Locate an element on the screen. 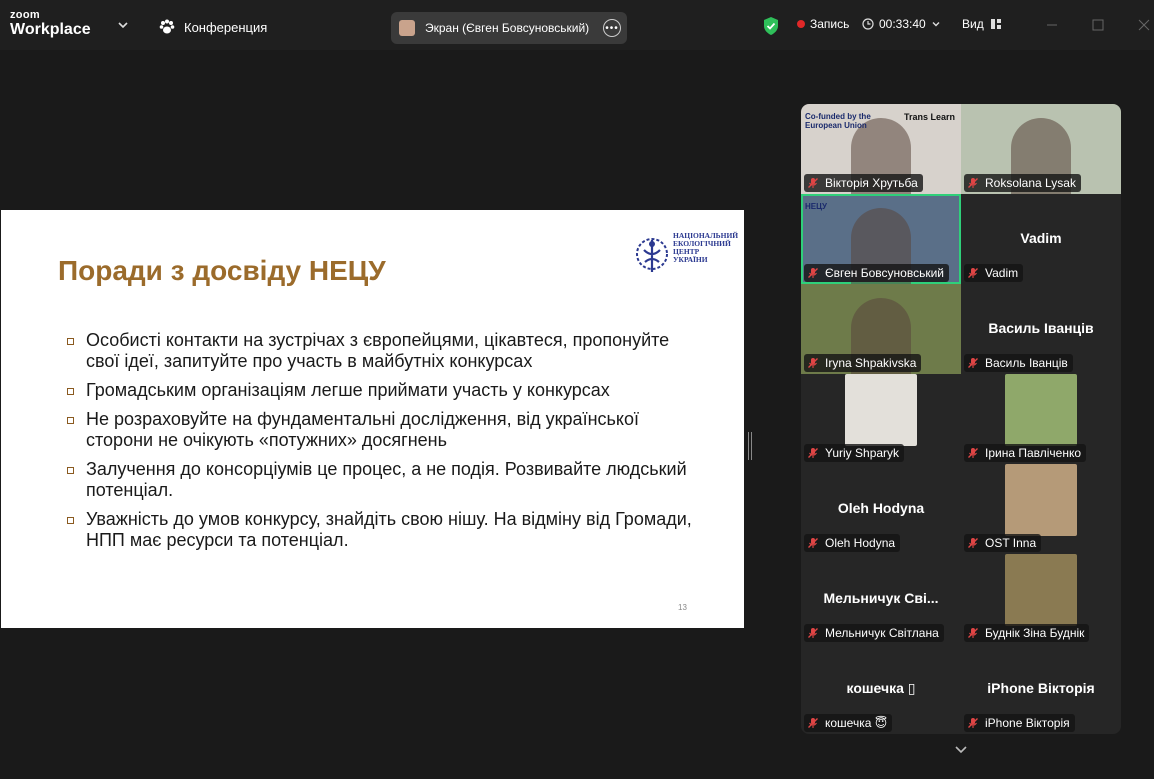 The width and height of the screenshot is (1154, 779). participant-tile: Буднік Зіна Буднік is located at coordinates (1041, 599).